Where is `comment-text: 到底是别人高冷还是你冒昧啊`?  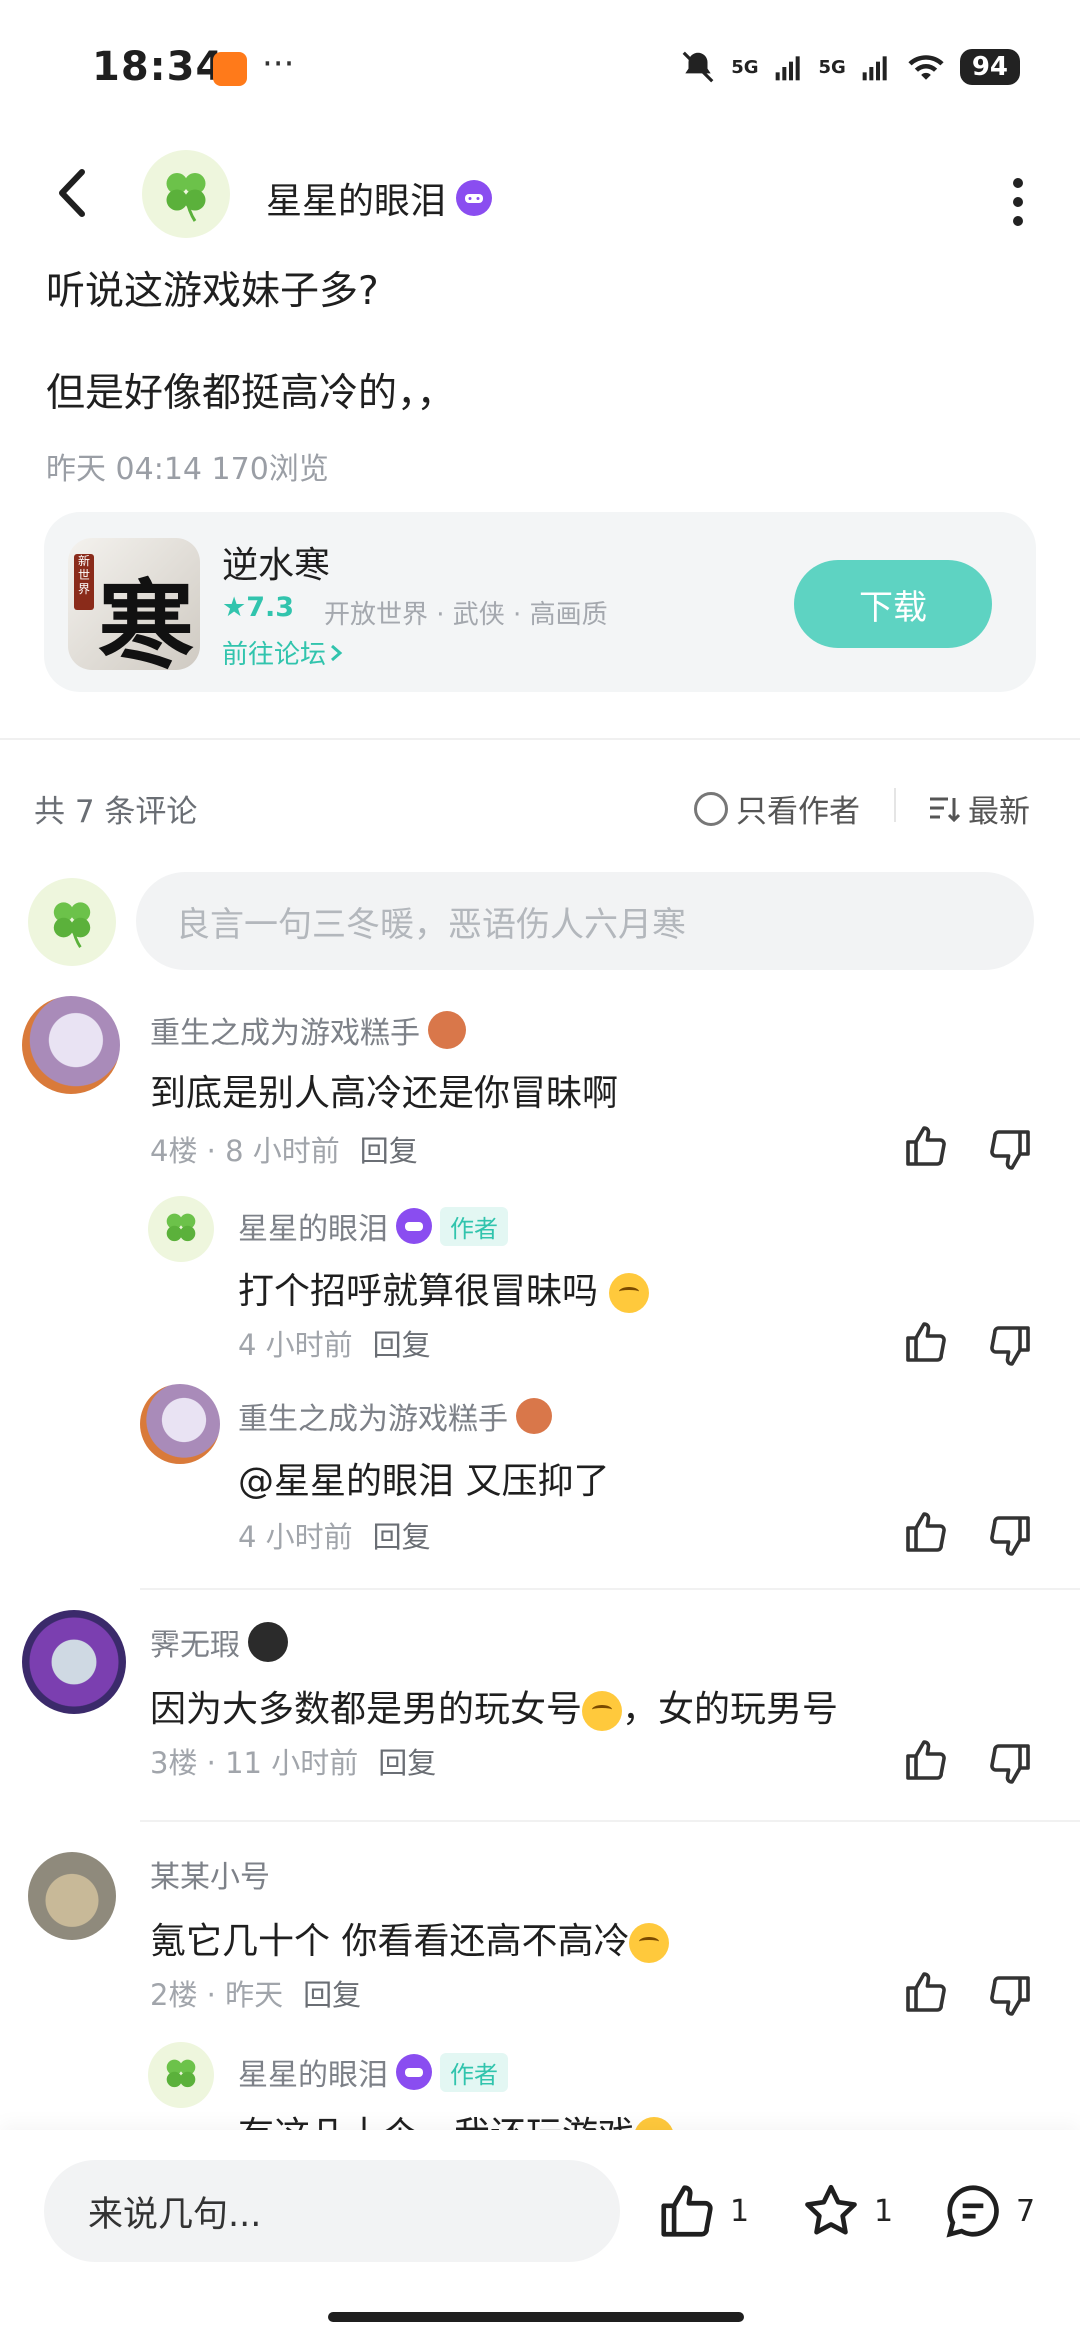
comment-text: 到底是别人高冷还是你冒昧啊 is located at coordinates (384, 1093).